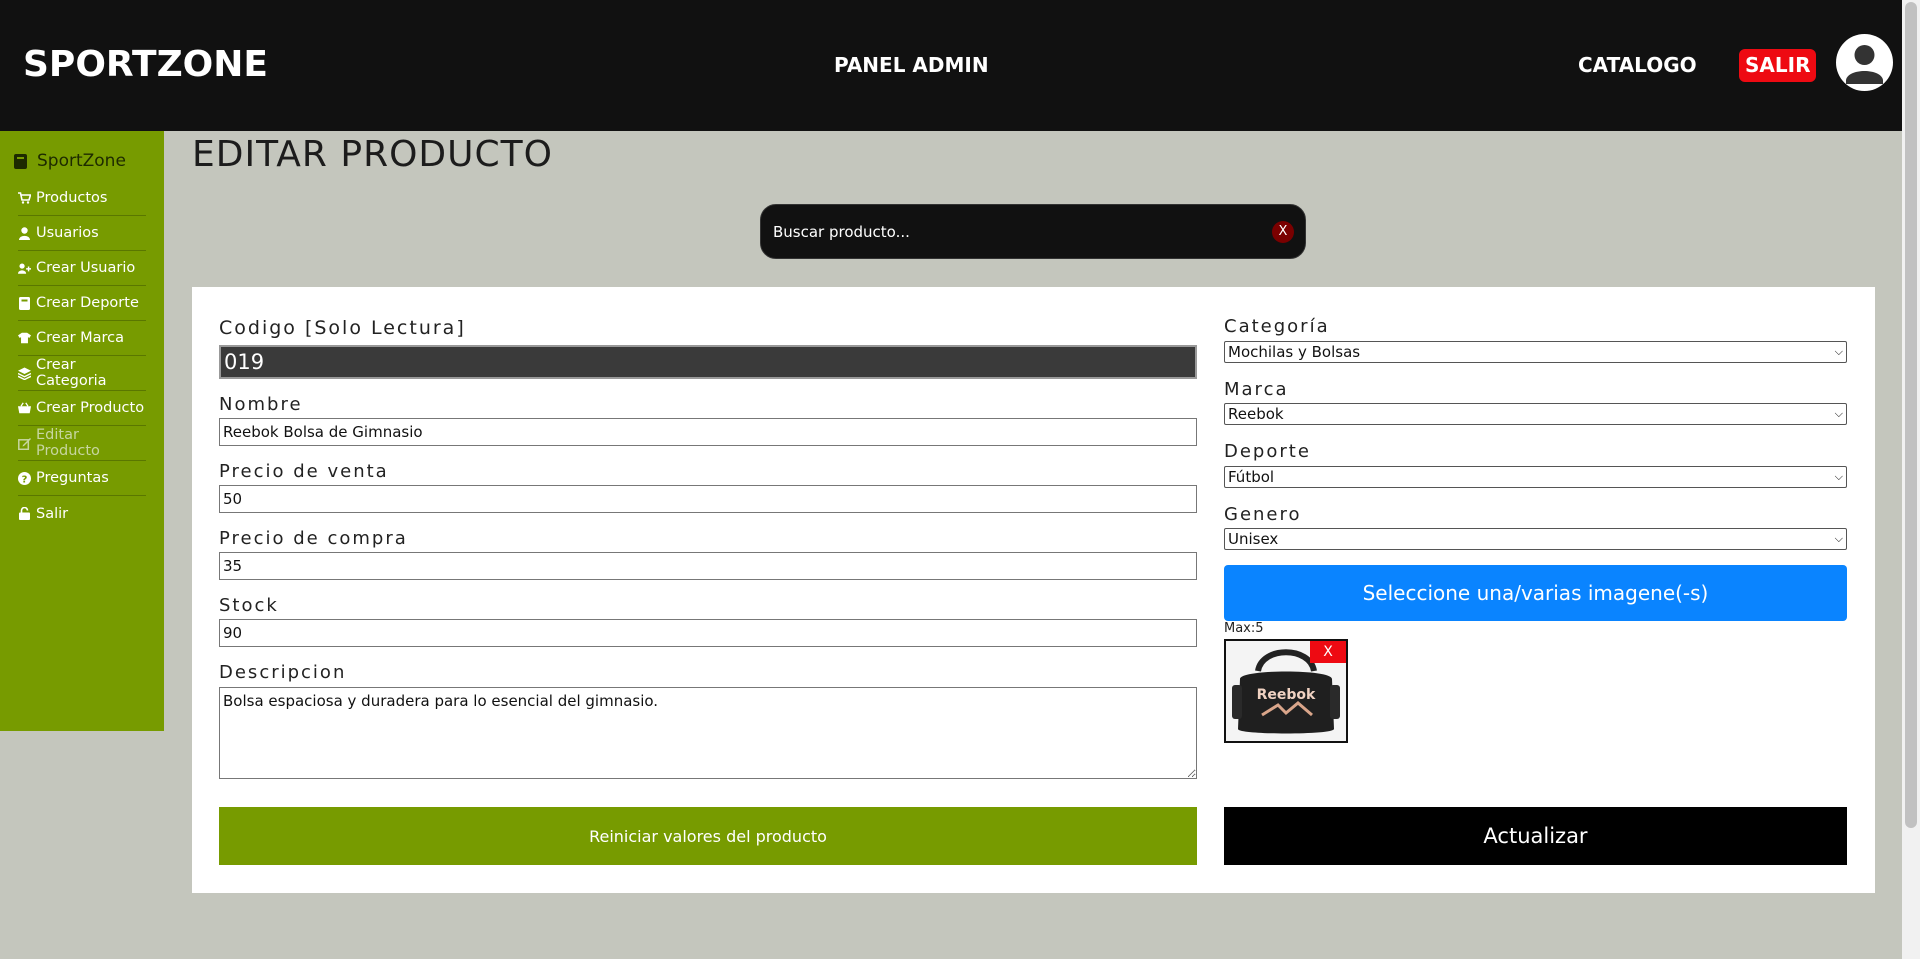 The image size is (1920, 959). What do you see at coordinates (24, 513) in the screenshot?
I see `lock-icon` at bounding box center [24, 513].